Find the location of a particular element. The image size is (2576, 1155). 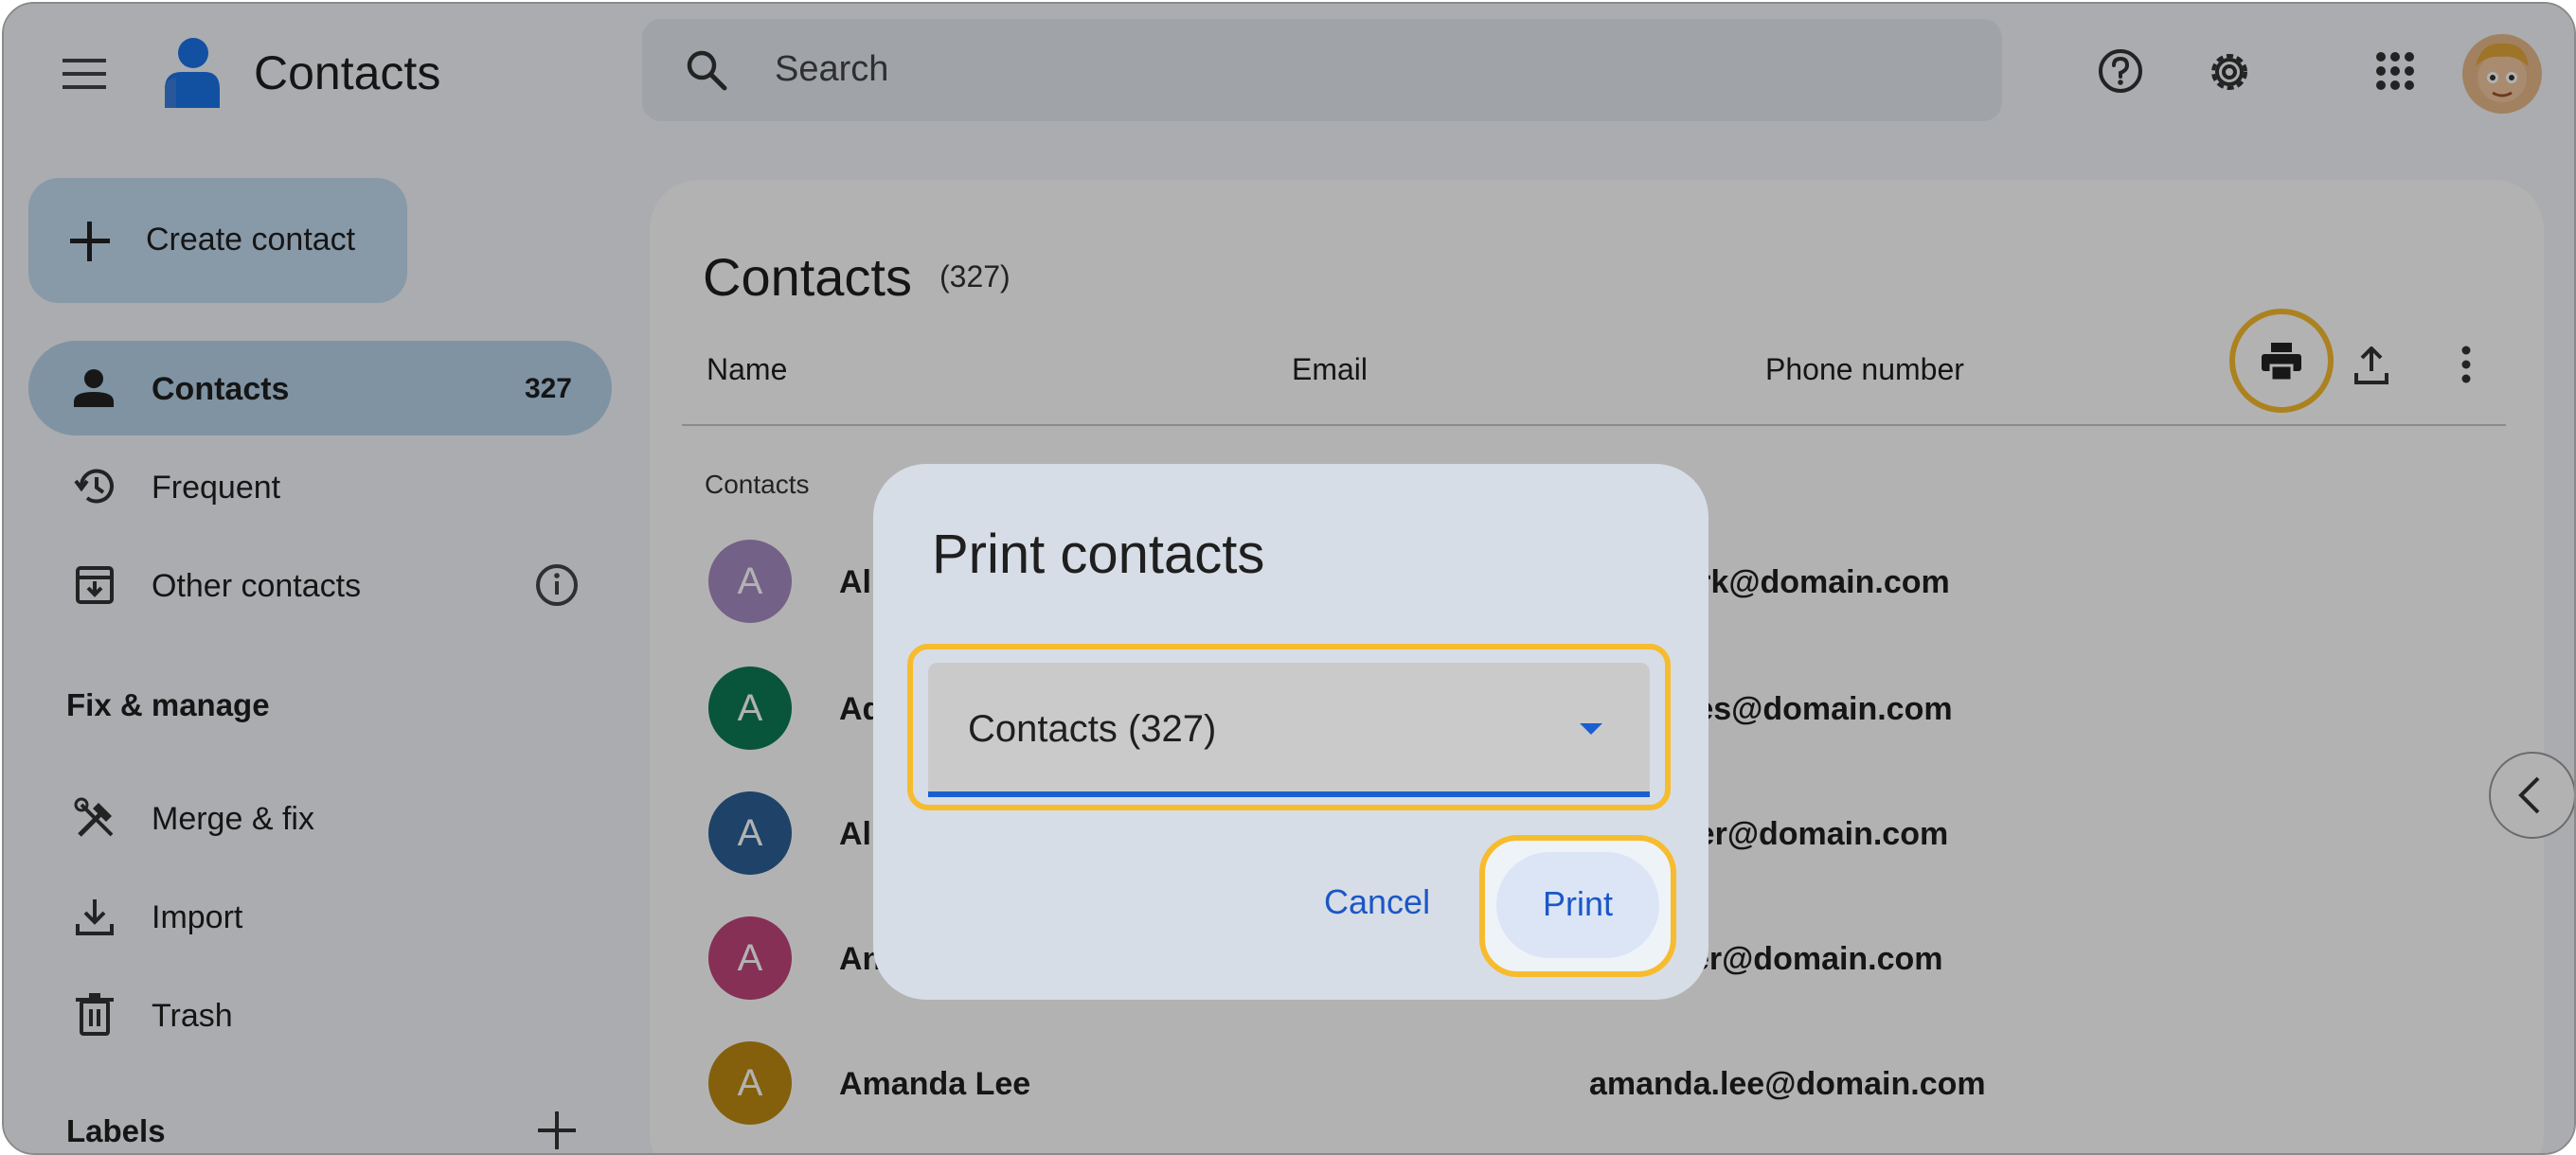

contacts-select-dropdown: Contacts (327) is located at coordinates (1289, 730).